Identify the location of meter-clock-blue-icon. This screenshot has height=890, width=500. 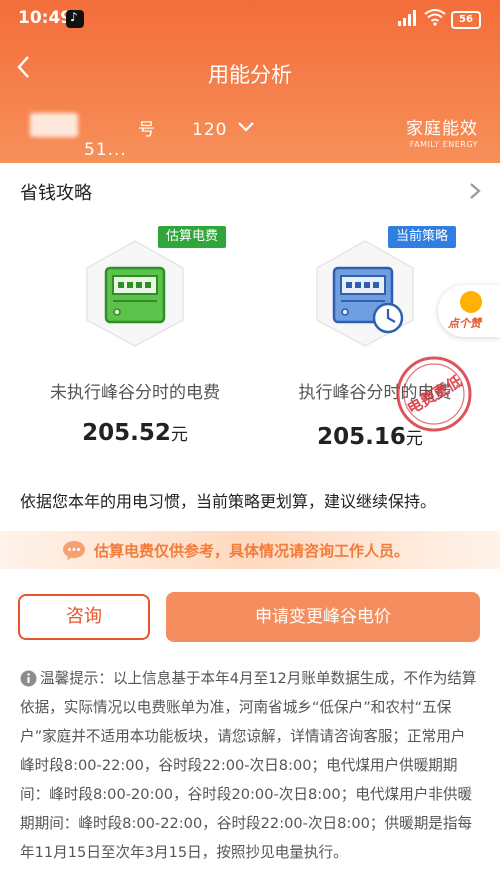
(365, 293).